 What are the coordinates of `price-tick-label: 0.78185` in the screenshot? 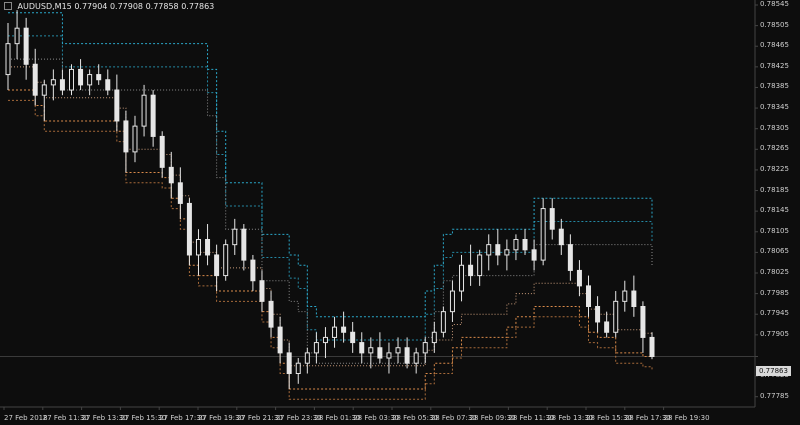 It's located at (774, 189).